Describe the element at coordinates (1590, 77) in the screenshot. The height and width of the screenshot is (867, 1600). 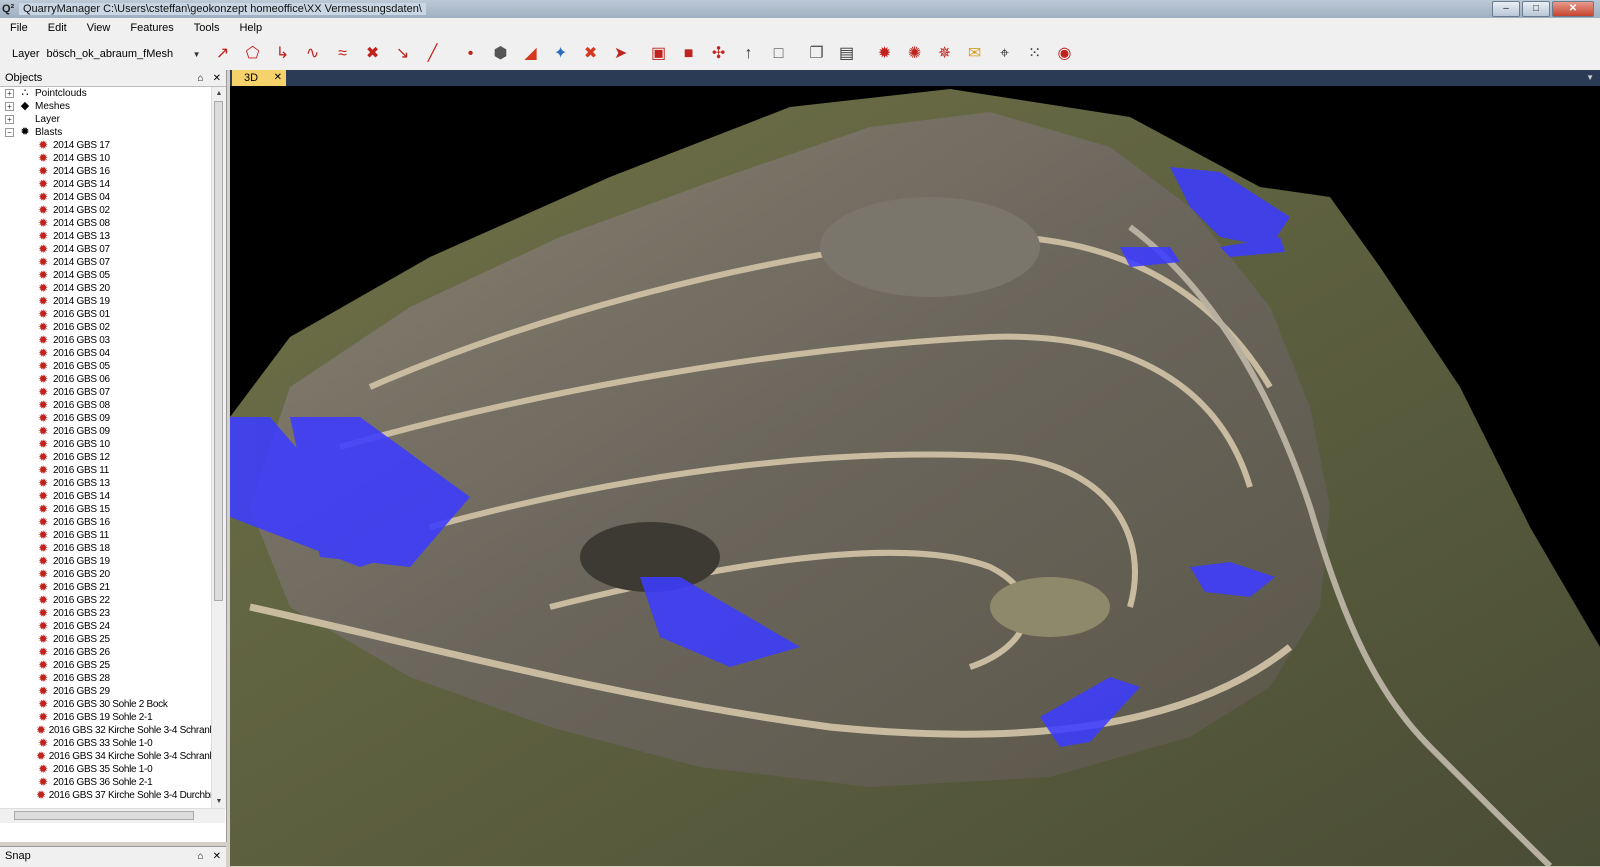
I see `tab-menu-icon: ▼` at that location.